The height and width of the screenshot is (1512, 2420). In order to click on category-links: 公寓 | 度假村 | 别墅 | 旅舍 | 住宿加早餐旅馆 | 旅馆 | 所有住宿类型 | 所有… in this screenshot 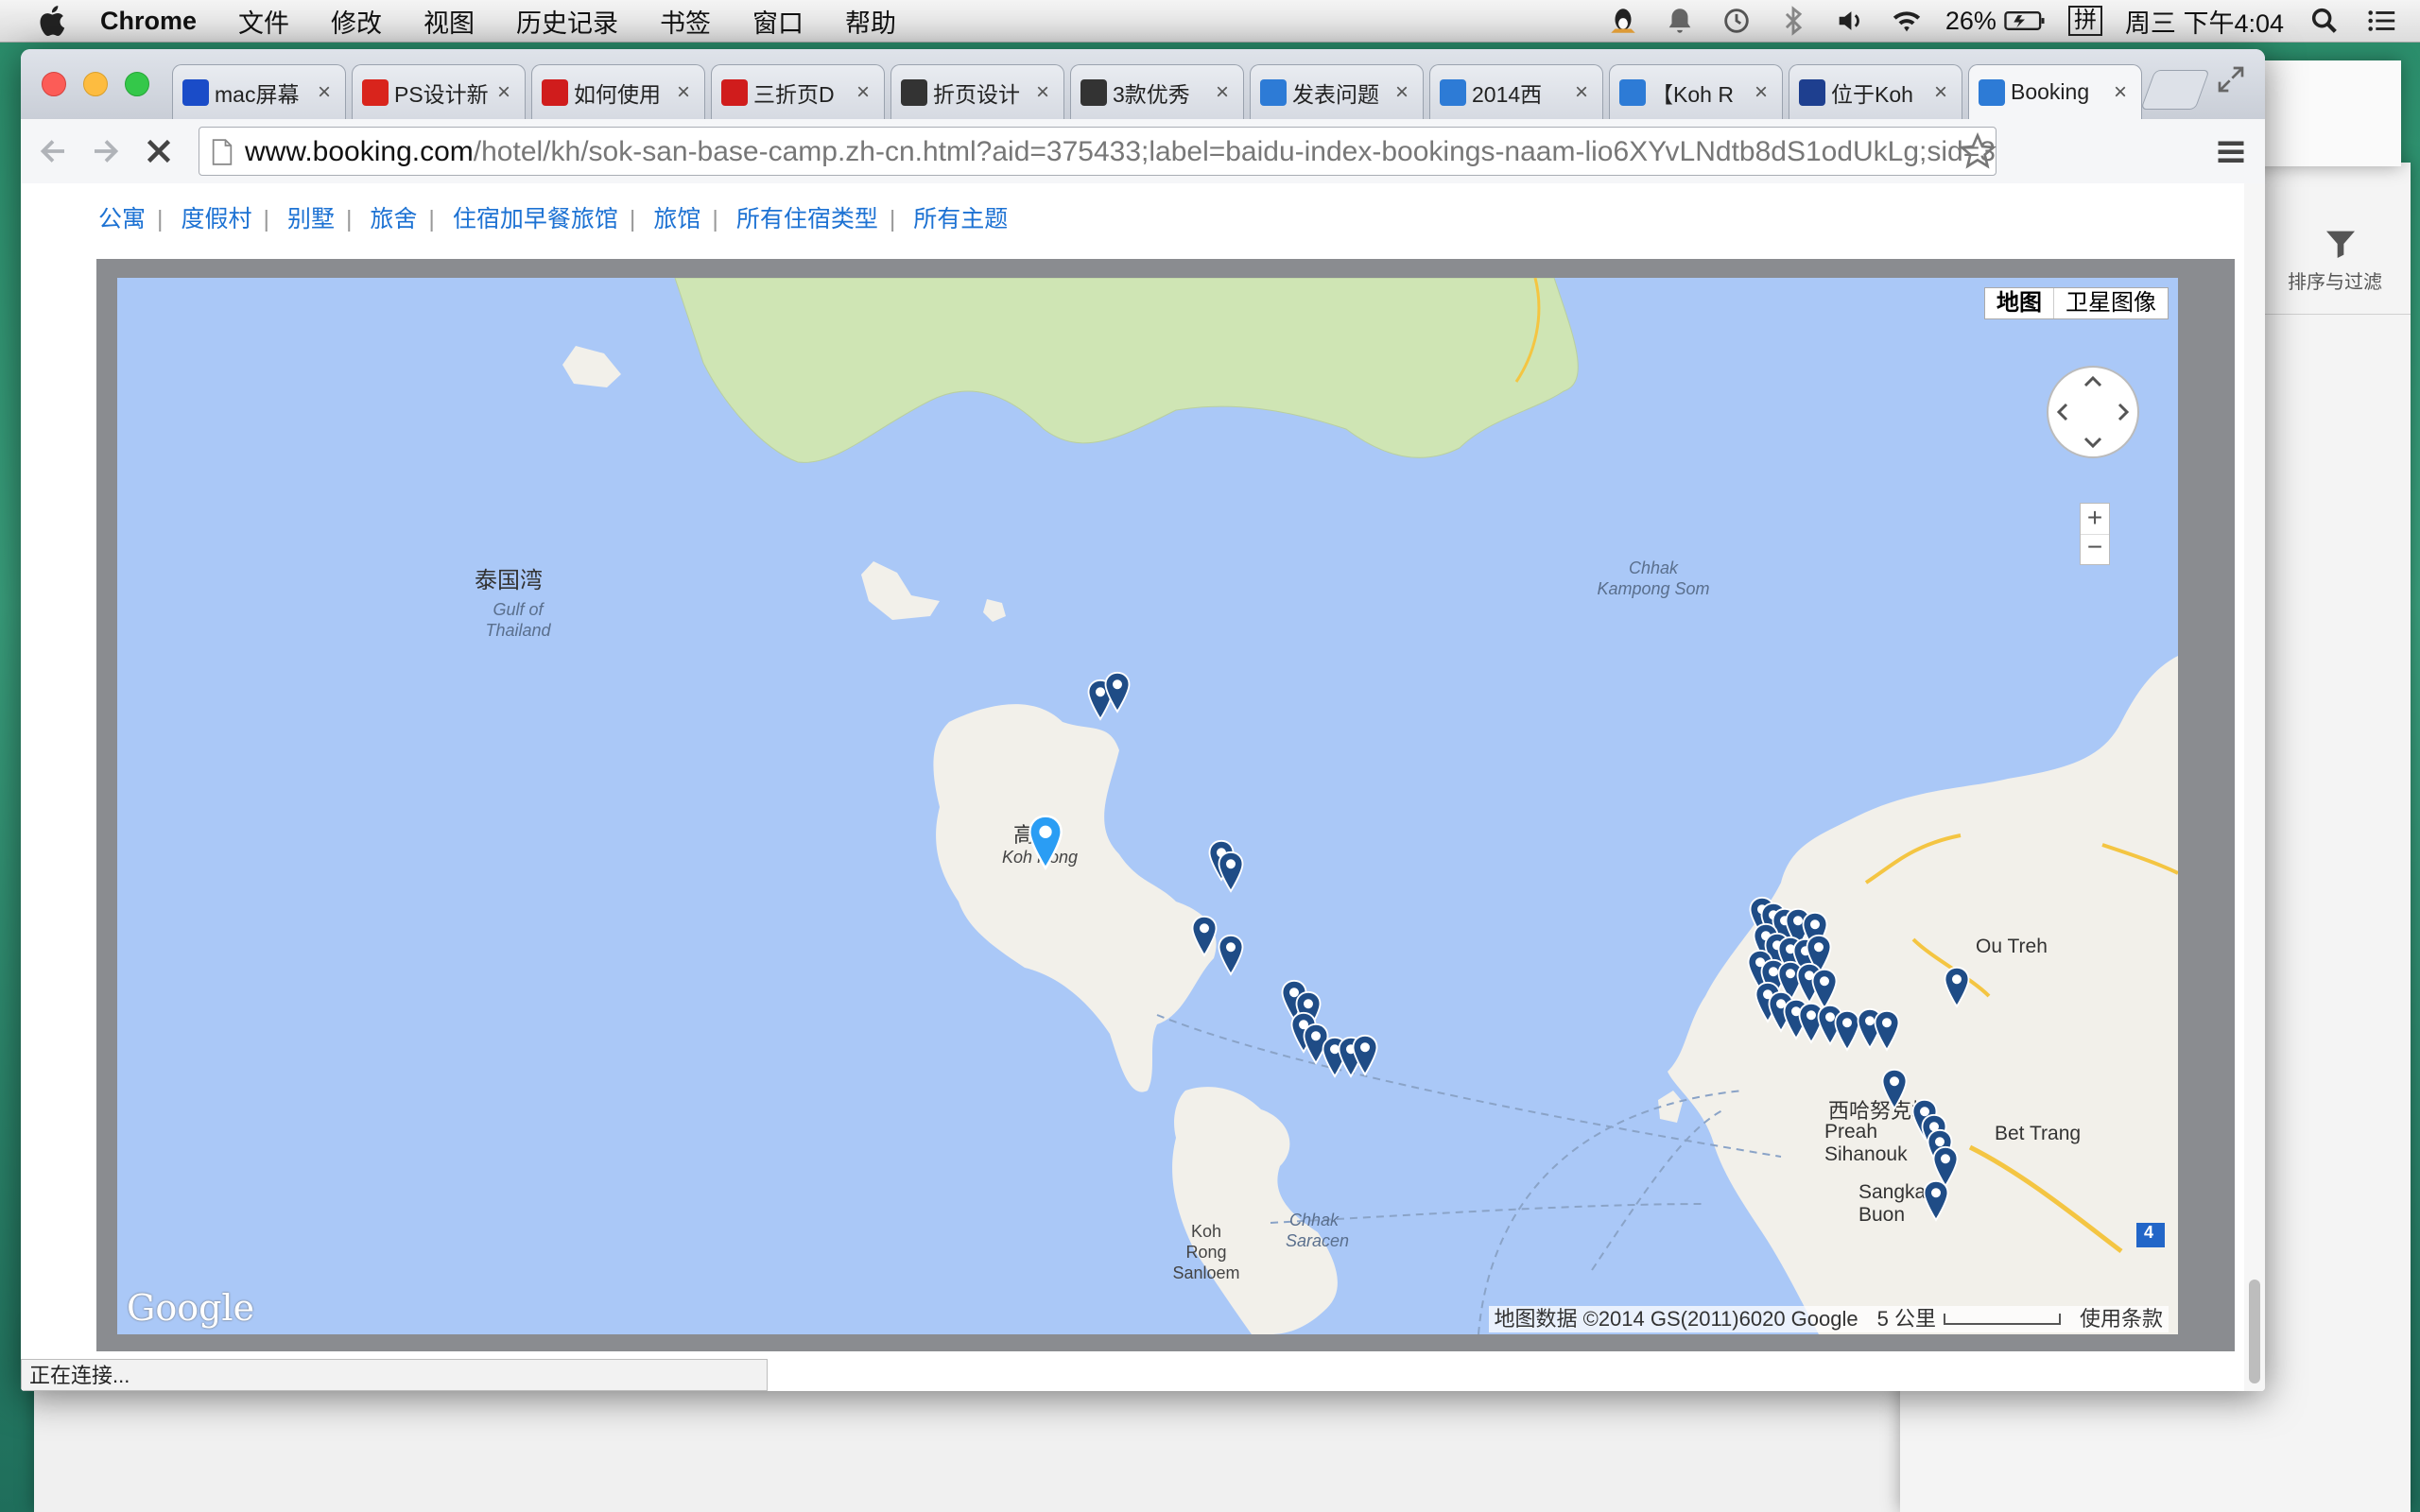, I will do `click(553, 217)`.